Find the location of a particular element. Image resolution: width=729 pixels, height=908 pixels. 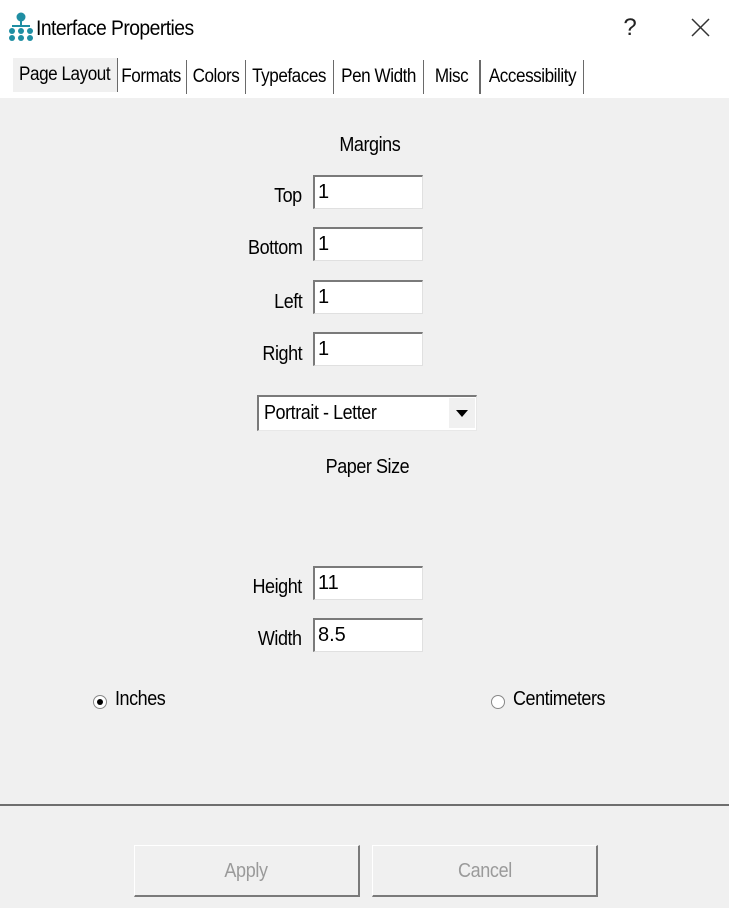

hierarchy-icon is located at coordinates (21, 26).